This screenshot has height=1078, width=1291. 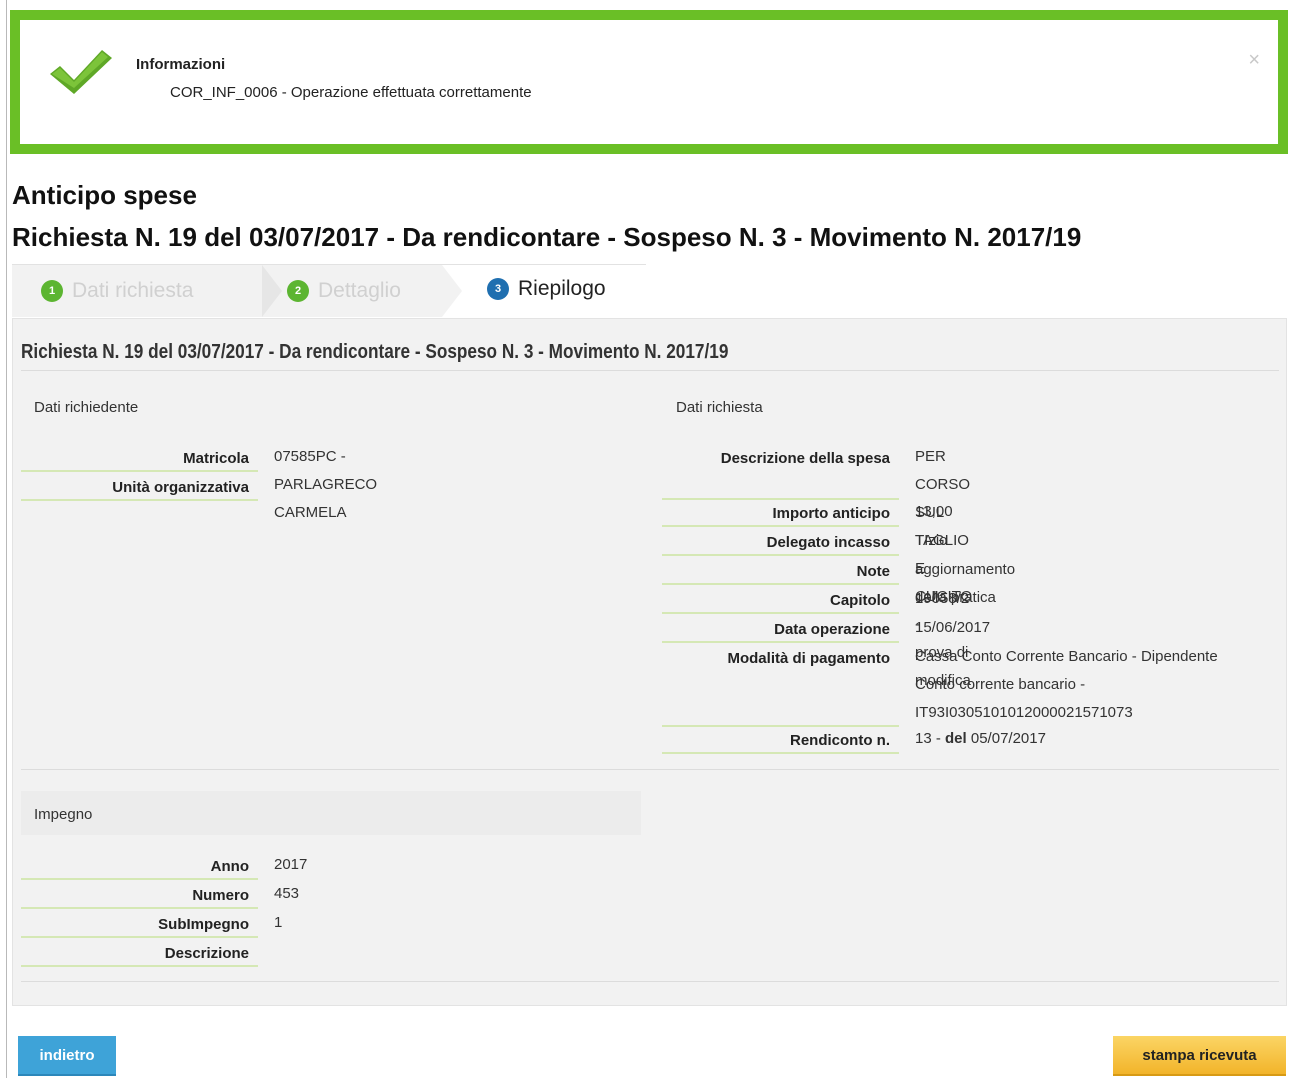 I want to click on back-button: indietro, so click(x=67, y=1056).